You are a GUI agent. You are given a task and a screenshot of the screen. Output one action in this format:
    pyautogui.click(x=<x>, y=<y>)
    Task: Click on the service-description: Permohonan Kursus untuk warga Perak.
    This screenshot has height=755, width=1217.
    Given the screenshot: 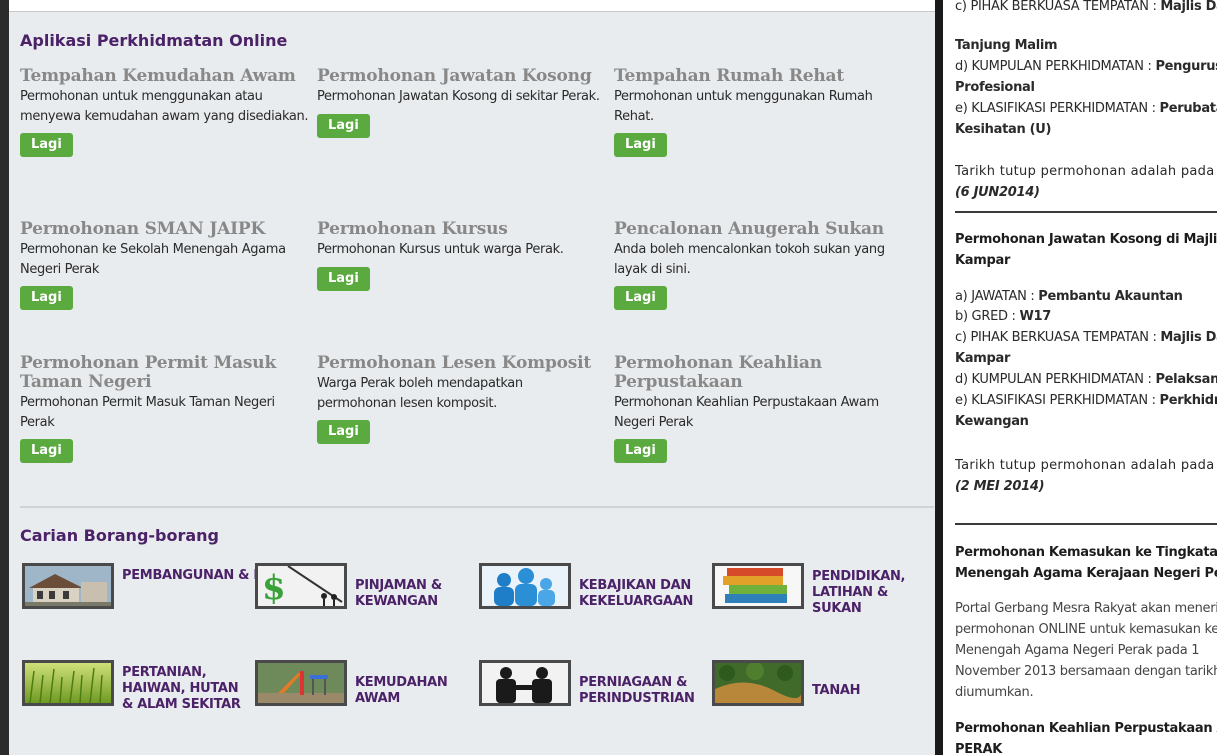 What is the action you would take?
    pyautogui.click(x=440, y=249)
    